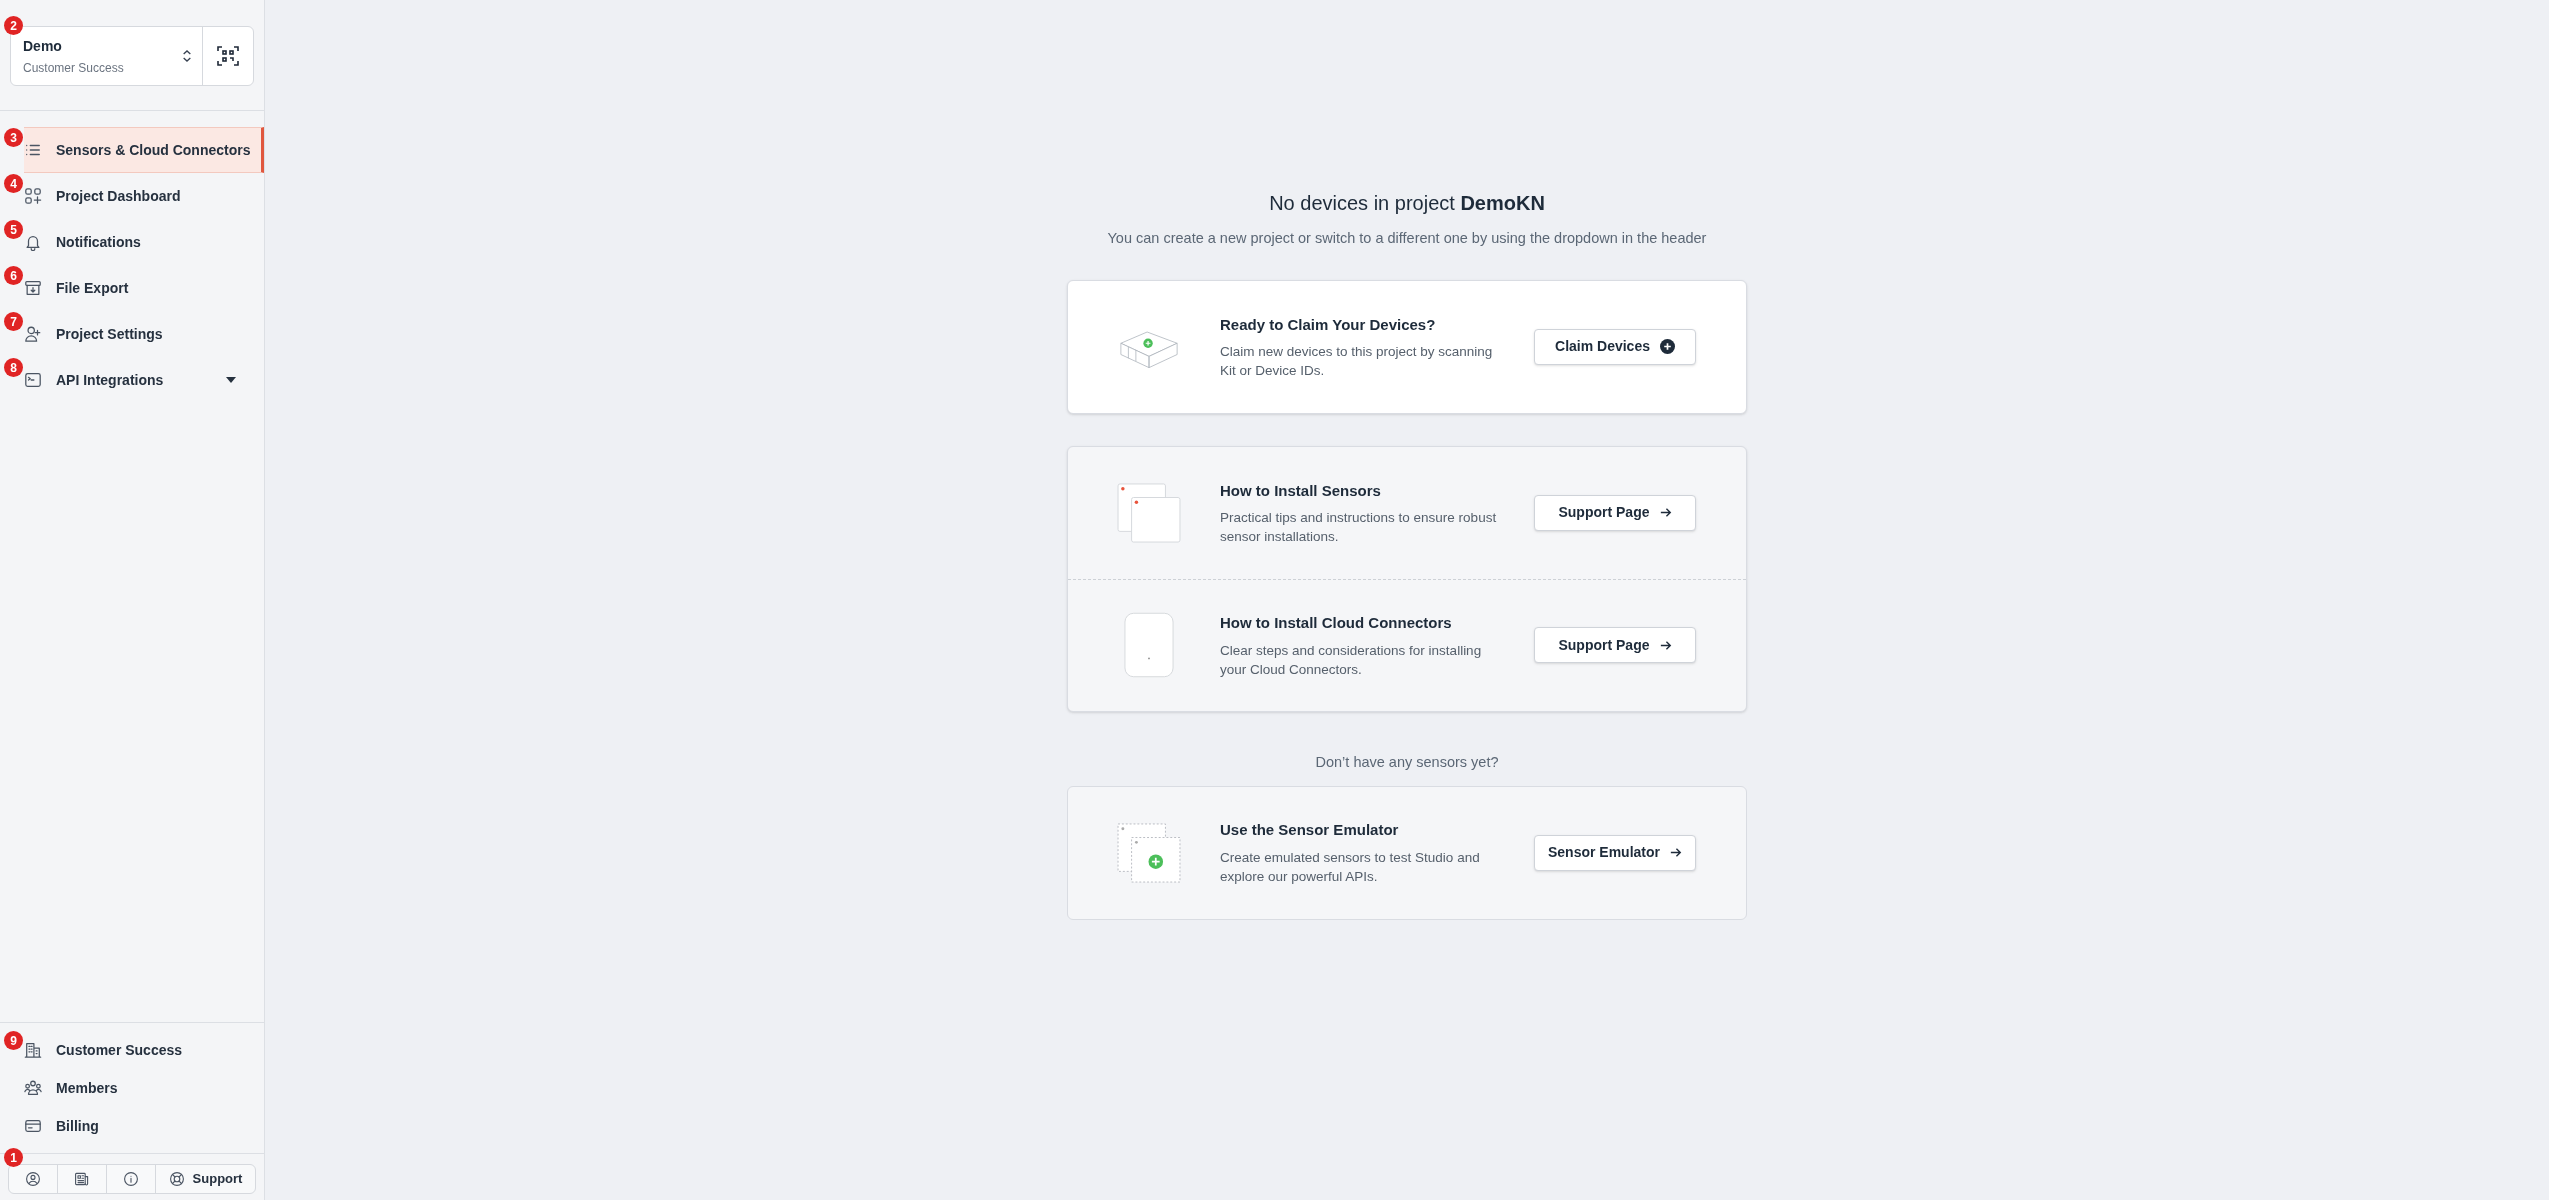  Describe the element at coordinates (1310, 830) in the screenshot. I see `card-title: Use the Sensor Emulator` at that location.